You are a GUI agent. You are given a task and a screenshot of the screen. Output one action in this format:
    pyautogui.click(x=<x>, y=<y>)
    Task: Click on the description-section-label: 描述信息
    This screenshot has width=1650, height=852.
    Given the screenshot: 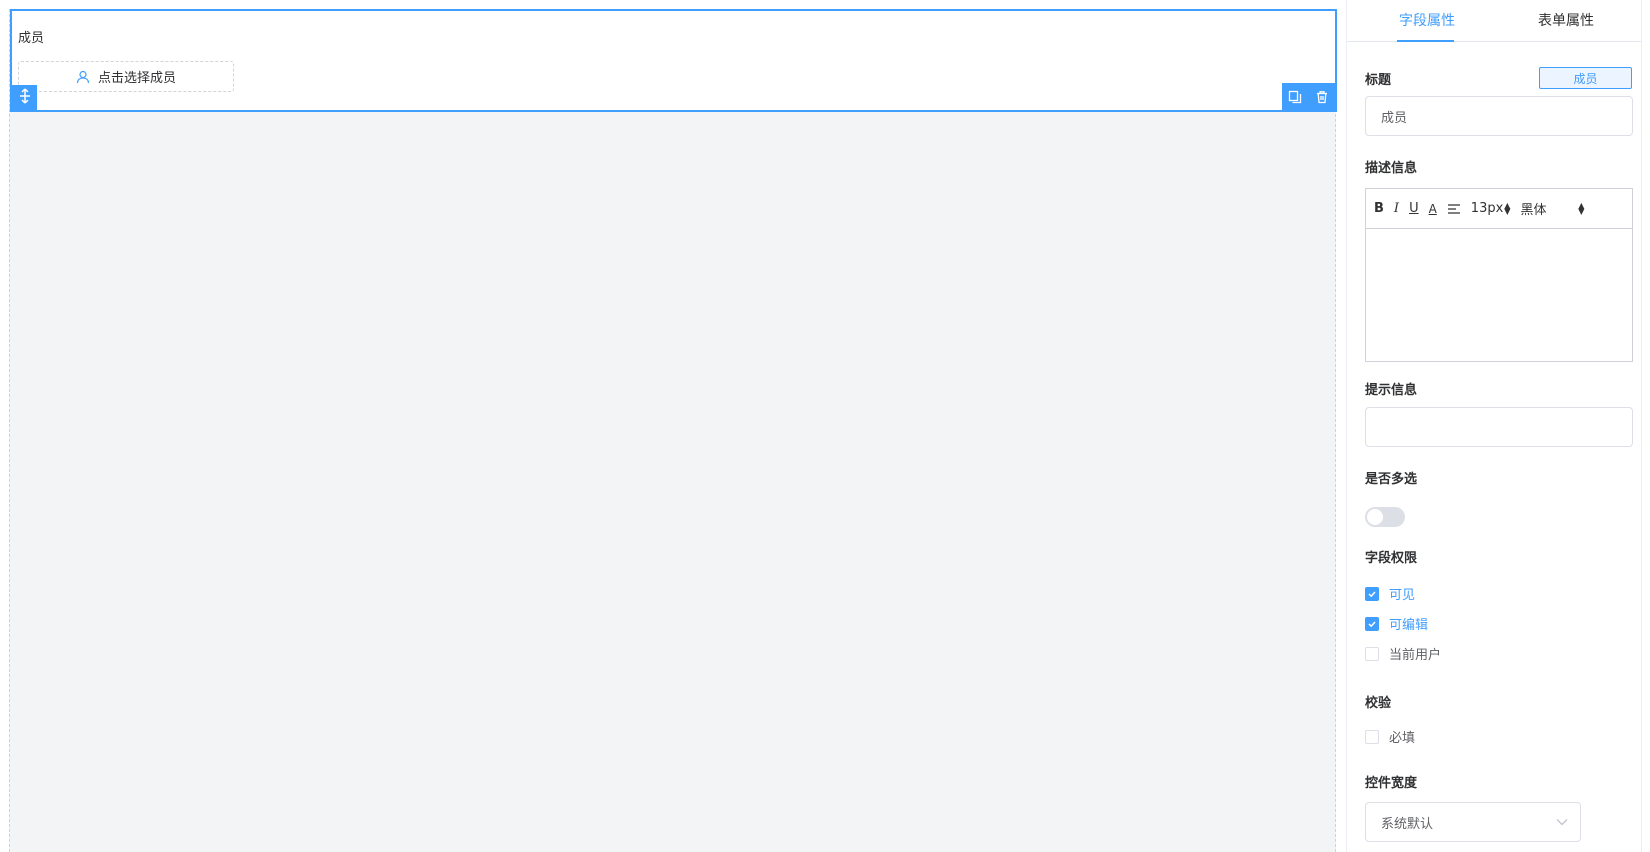 What is the action you would take?
    pyautogui.click(x=1391, y=168)
    